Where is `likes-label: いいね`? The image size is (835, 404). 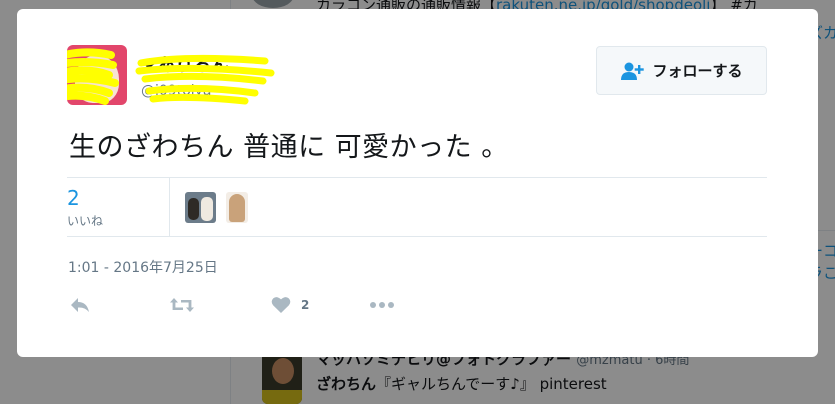 likes-label: いいね is located at coordinates (85, 221).